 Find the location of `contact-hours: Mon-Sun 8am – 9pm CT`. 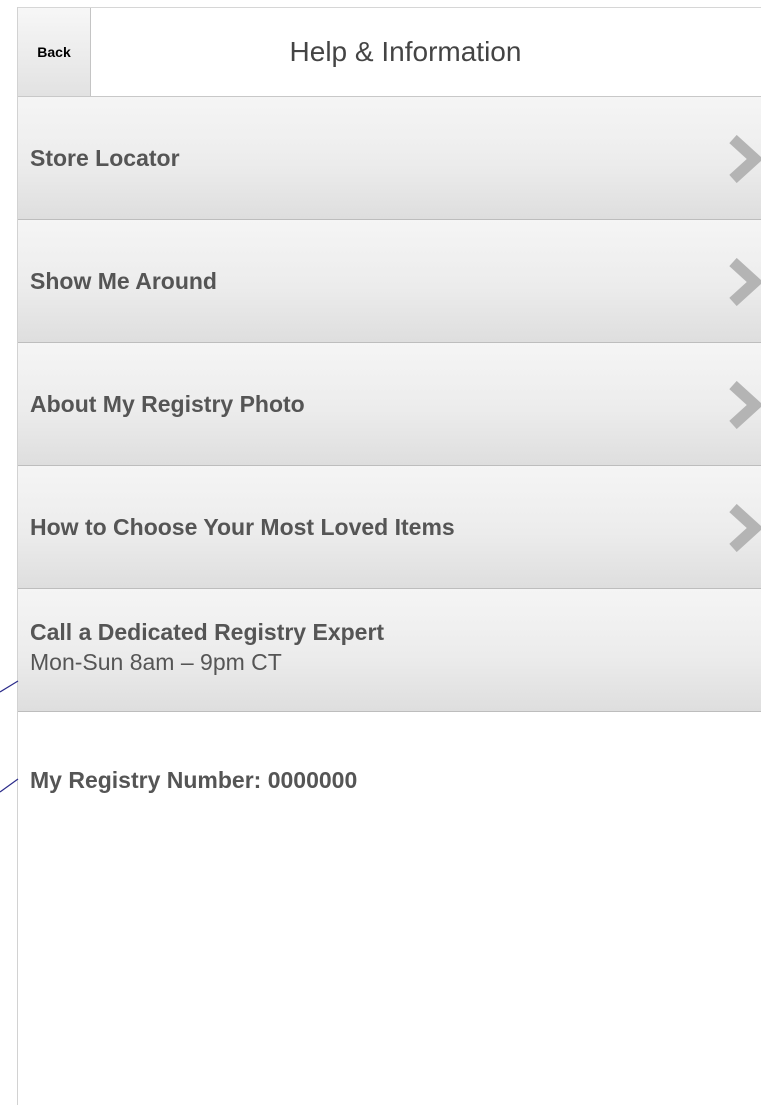

contact-hours: Mon-Sun 8am – 9pm CT is located at coordinates (156, 662).